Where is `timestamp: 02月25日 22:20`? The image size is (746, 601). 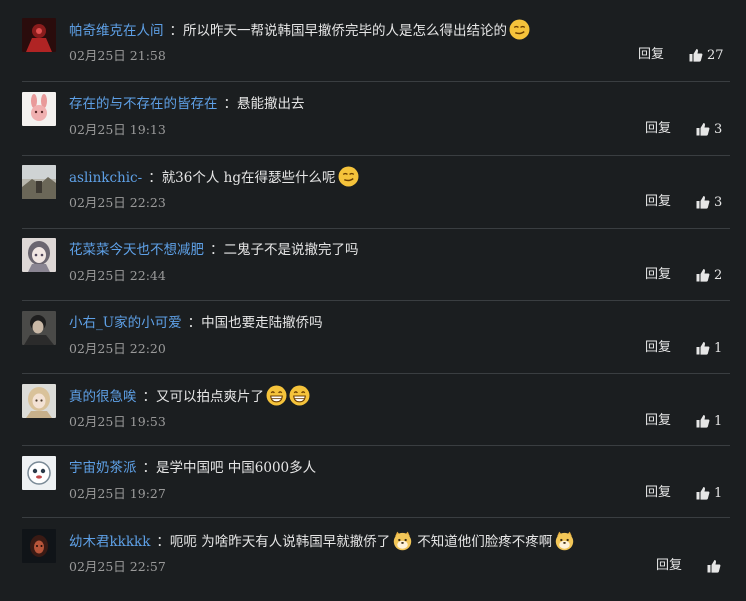
timestamp: 02月25日 22:20 is located at coordinates (117, 348).